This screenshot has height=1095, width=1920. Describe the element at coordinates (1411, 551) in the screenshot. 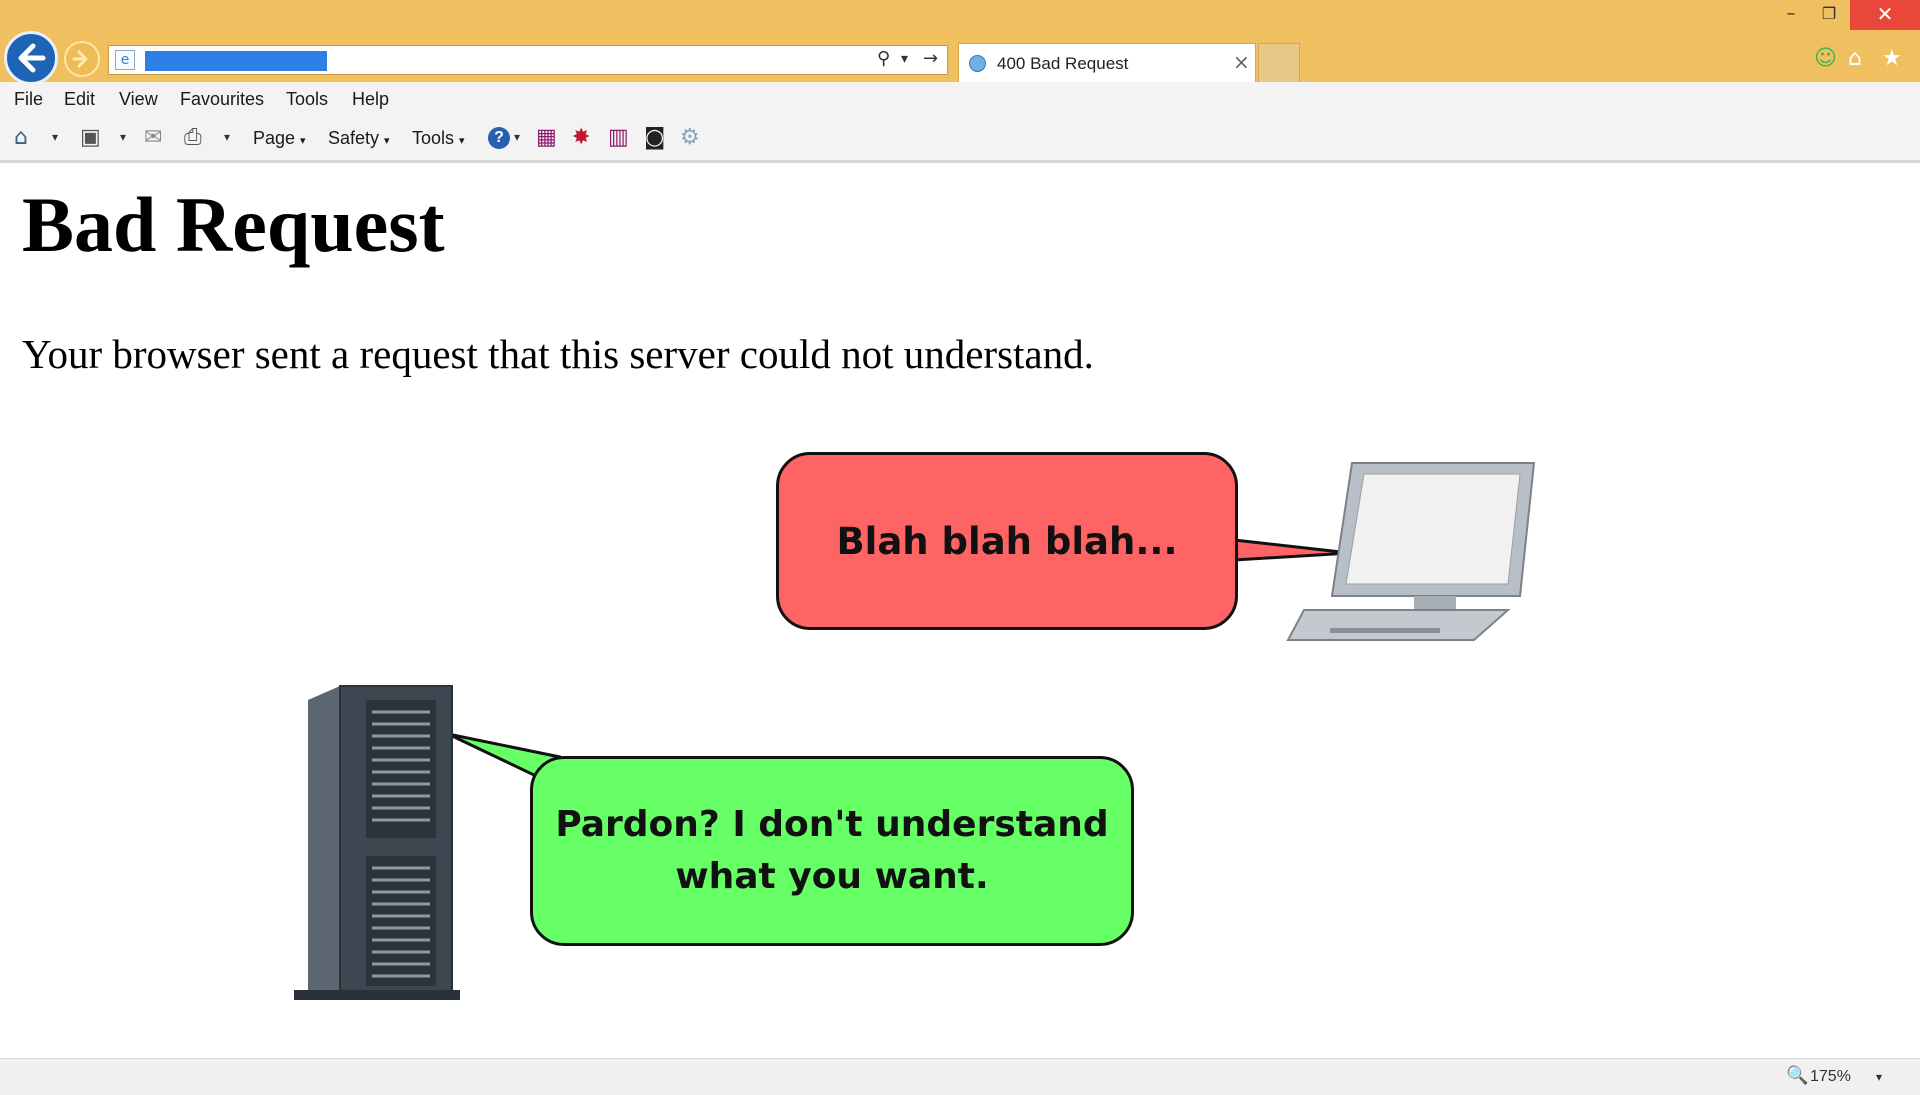

I see `laptop-icon` at that location.